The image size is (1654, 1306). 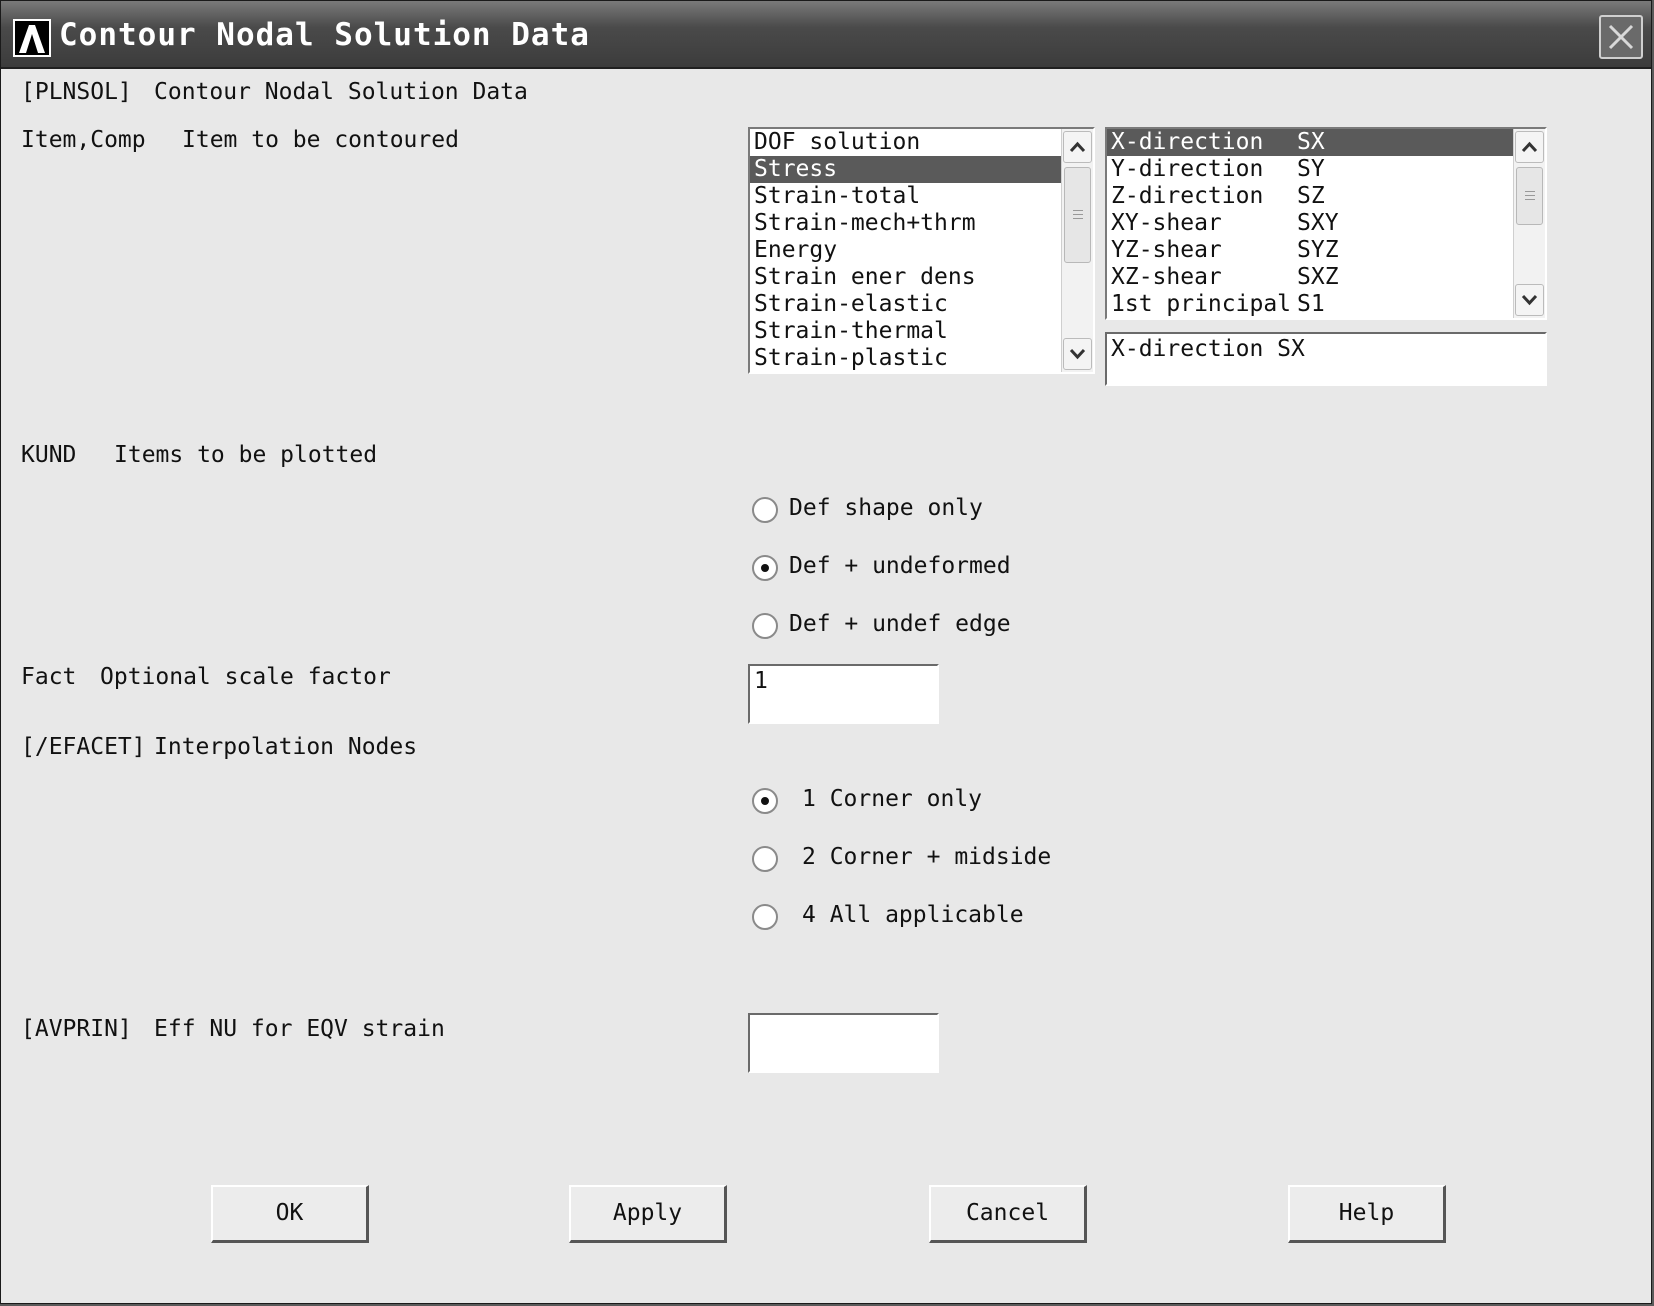 I want to click on scale-factor-input: 1, so click(x=843, y=694).